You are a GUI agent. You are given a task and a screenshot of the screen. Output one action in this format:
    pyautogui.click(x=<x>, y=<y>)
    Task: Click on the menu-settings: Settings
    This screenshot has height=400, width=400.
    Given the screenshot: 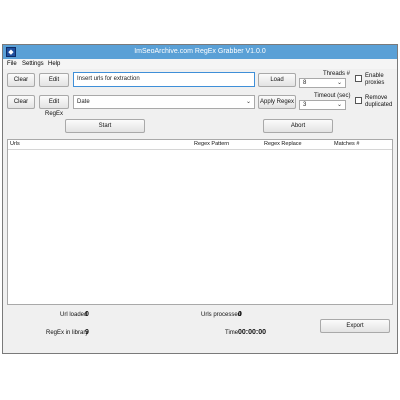 What is the action you would take?
    pyautogui.click(x=33, y=64)
    